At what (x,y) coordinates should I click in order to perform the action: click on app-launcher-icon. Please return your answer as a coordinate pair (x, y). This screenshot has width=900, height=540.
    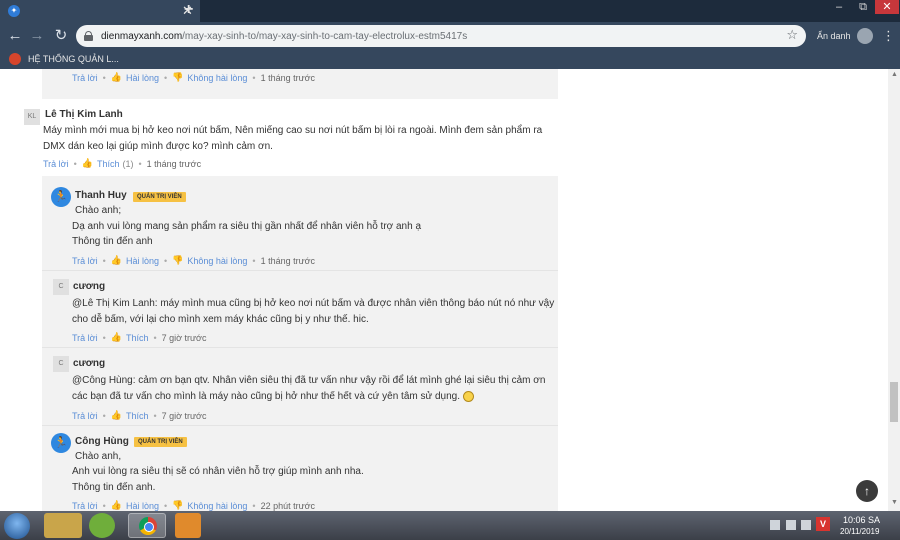
    Looking at the image, I should click on (102, 525).